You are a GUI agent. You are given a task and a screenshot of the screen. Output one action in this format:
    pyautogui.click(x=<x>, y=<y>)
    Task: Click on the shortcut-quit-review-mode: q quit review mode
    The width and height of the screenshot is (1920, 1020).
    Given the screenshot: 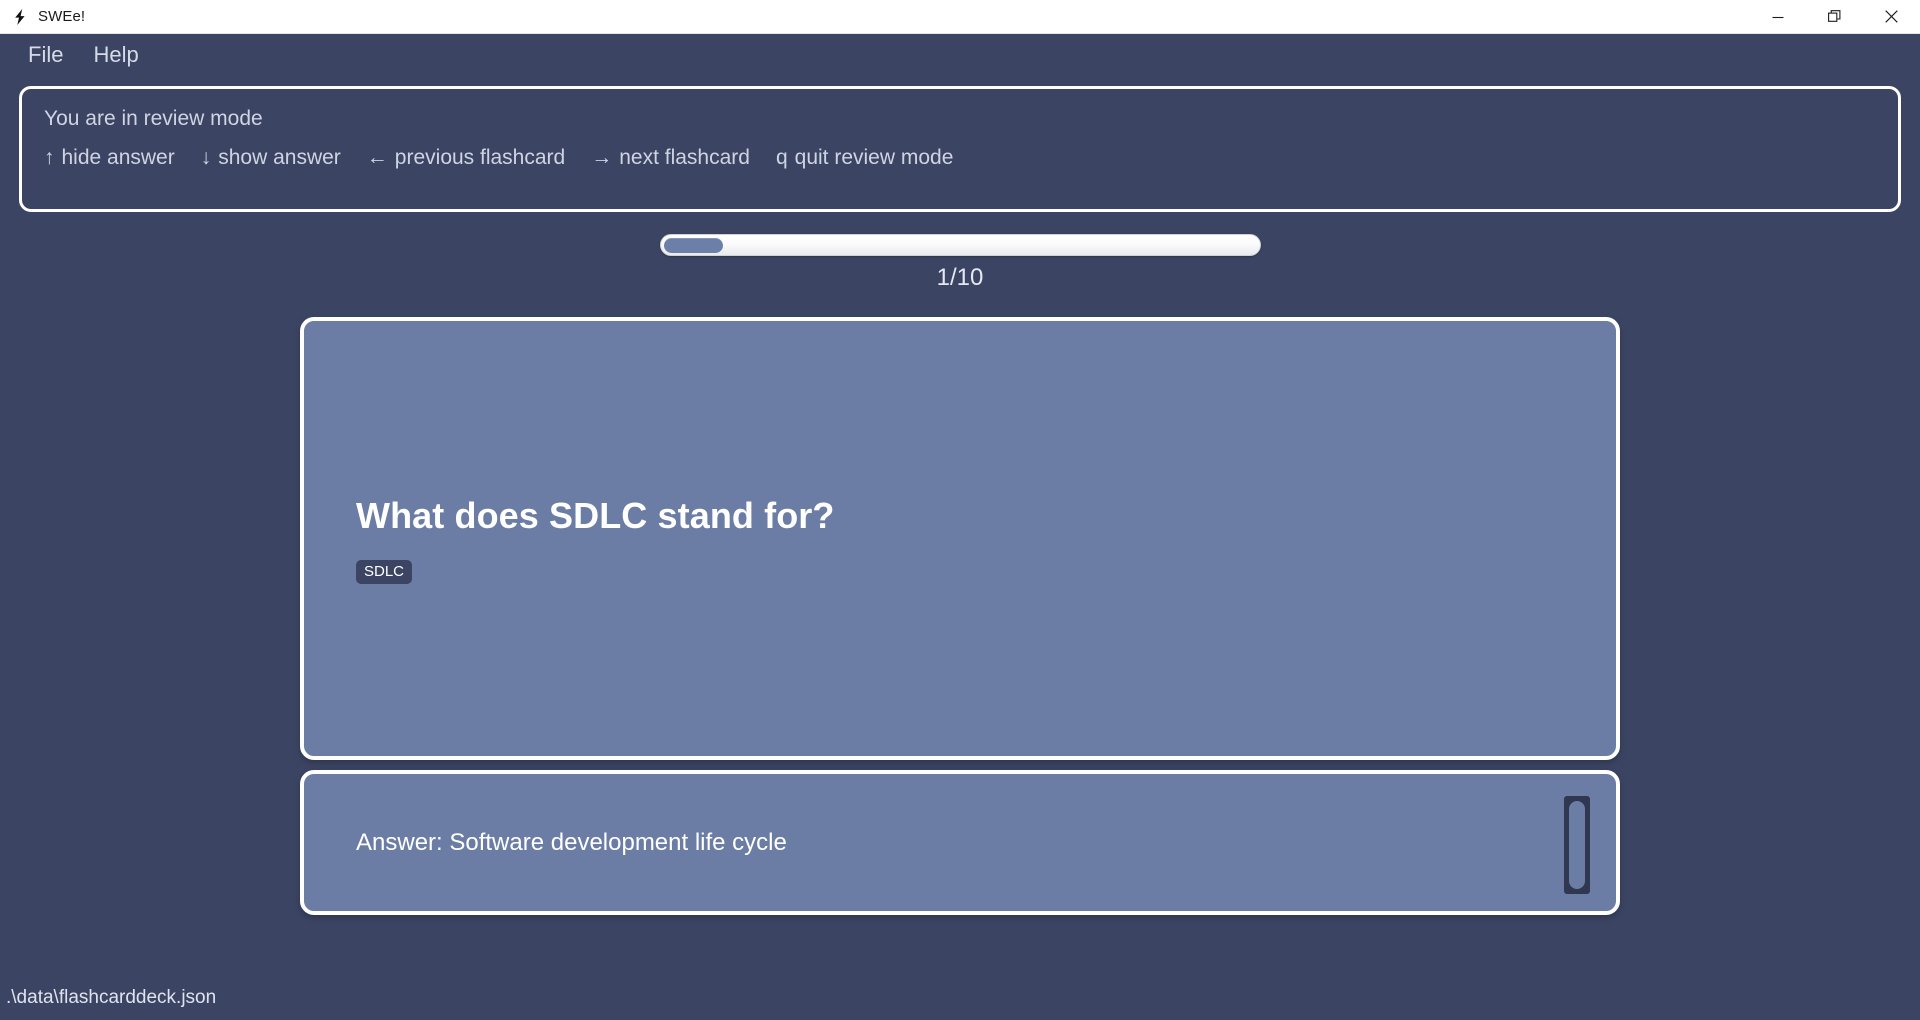 What is the action you would take?
    pyautogui.click(x=864, y=157)
    